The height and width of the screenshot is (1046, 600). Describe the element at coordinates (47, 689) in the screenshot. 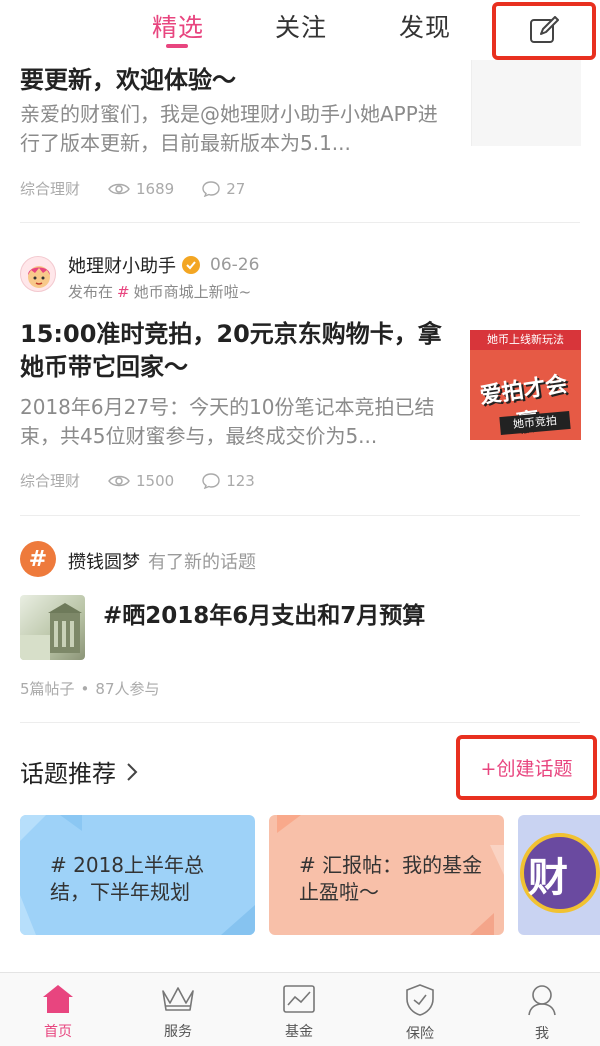

I see `topic-post-count: 5篇帖子` at that location.